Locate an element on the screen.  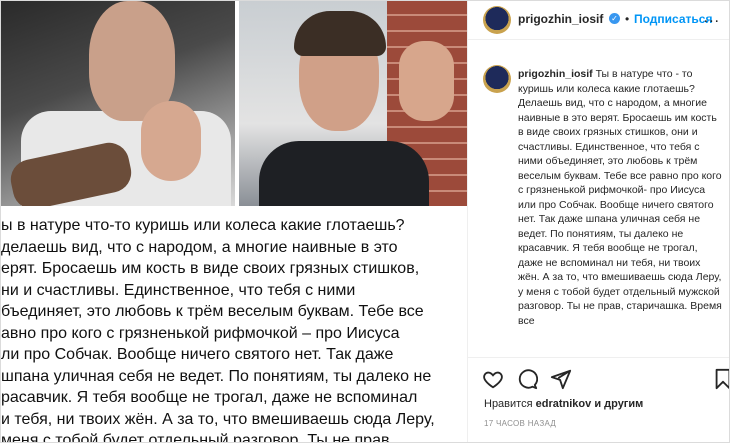
heart-icon is located at coordinates (493, 379).